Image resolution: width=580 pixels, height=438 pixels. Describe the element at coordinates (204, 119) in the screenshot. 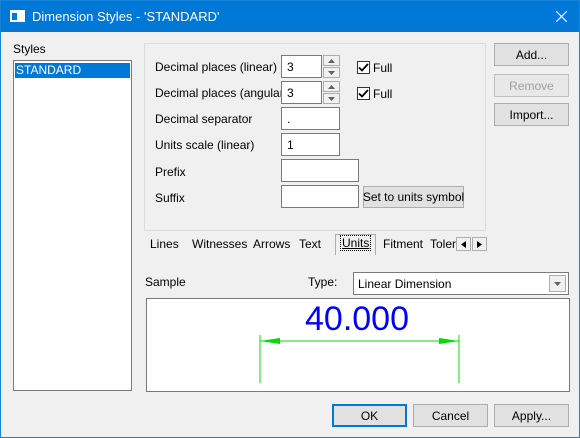

I see `decimal-separator-label: Decimal separator` at that location.